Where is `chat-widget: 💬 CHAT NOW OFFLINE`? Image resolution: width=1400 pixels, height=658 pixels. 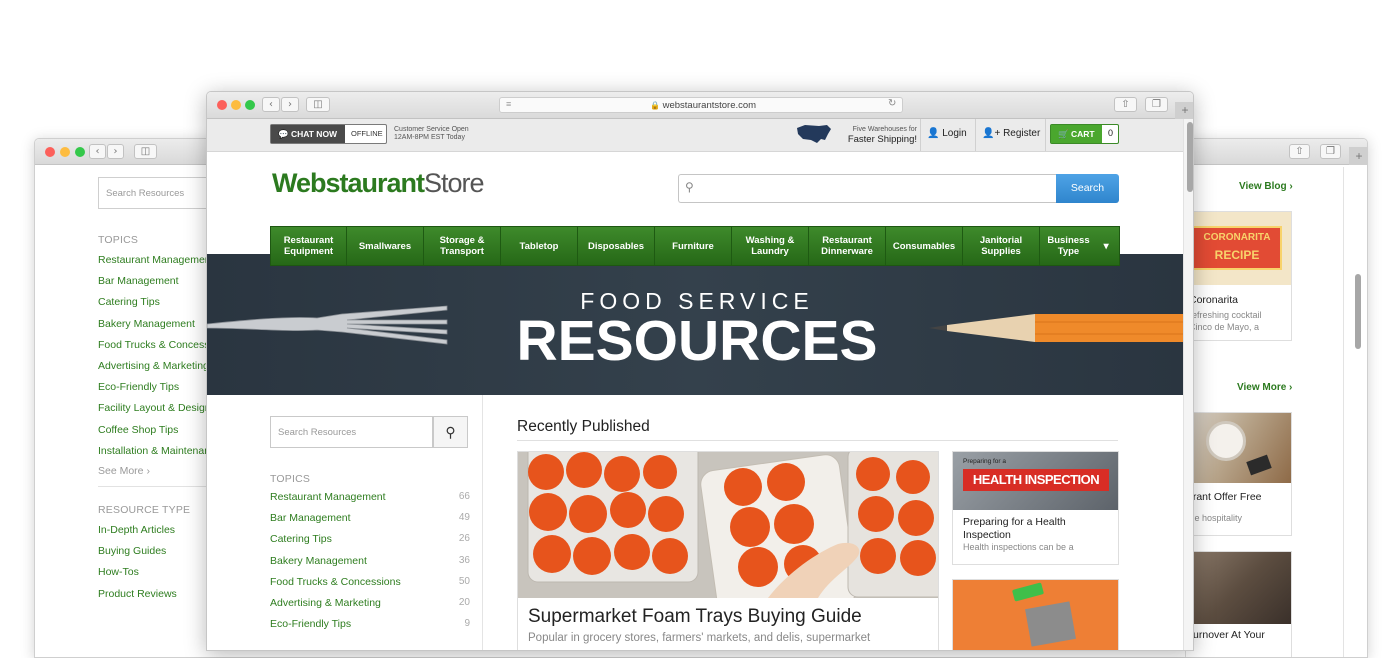 chat-widget: 💬 CHAT NOW OFFLINE is located at coordinates (328, 134).